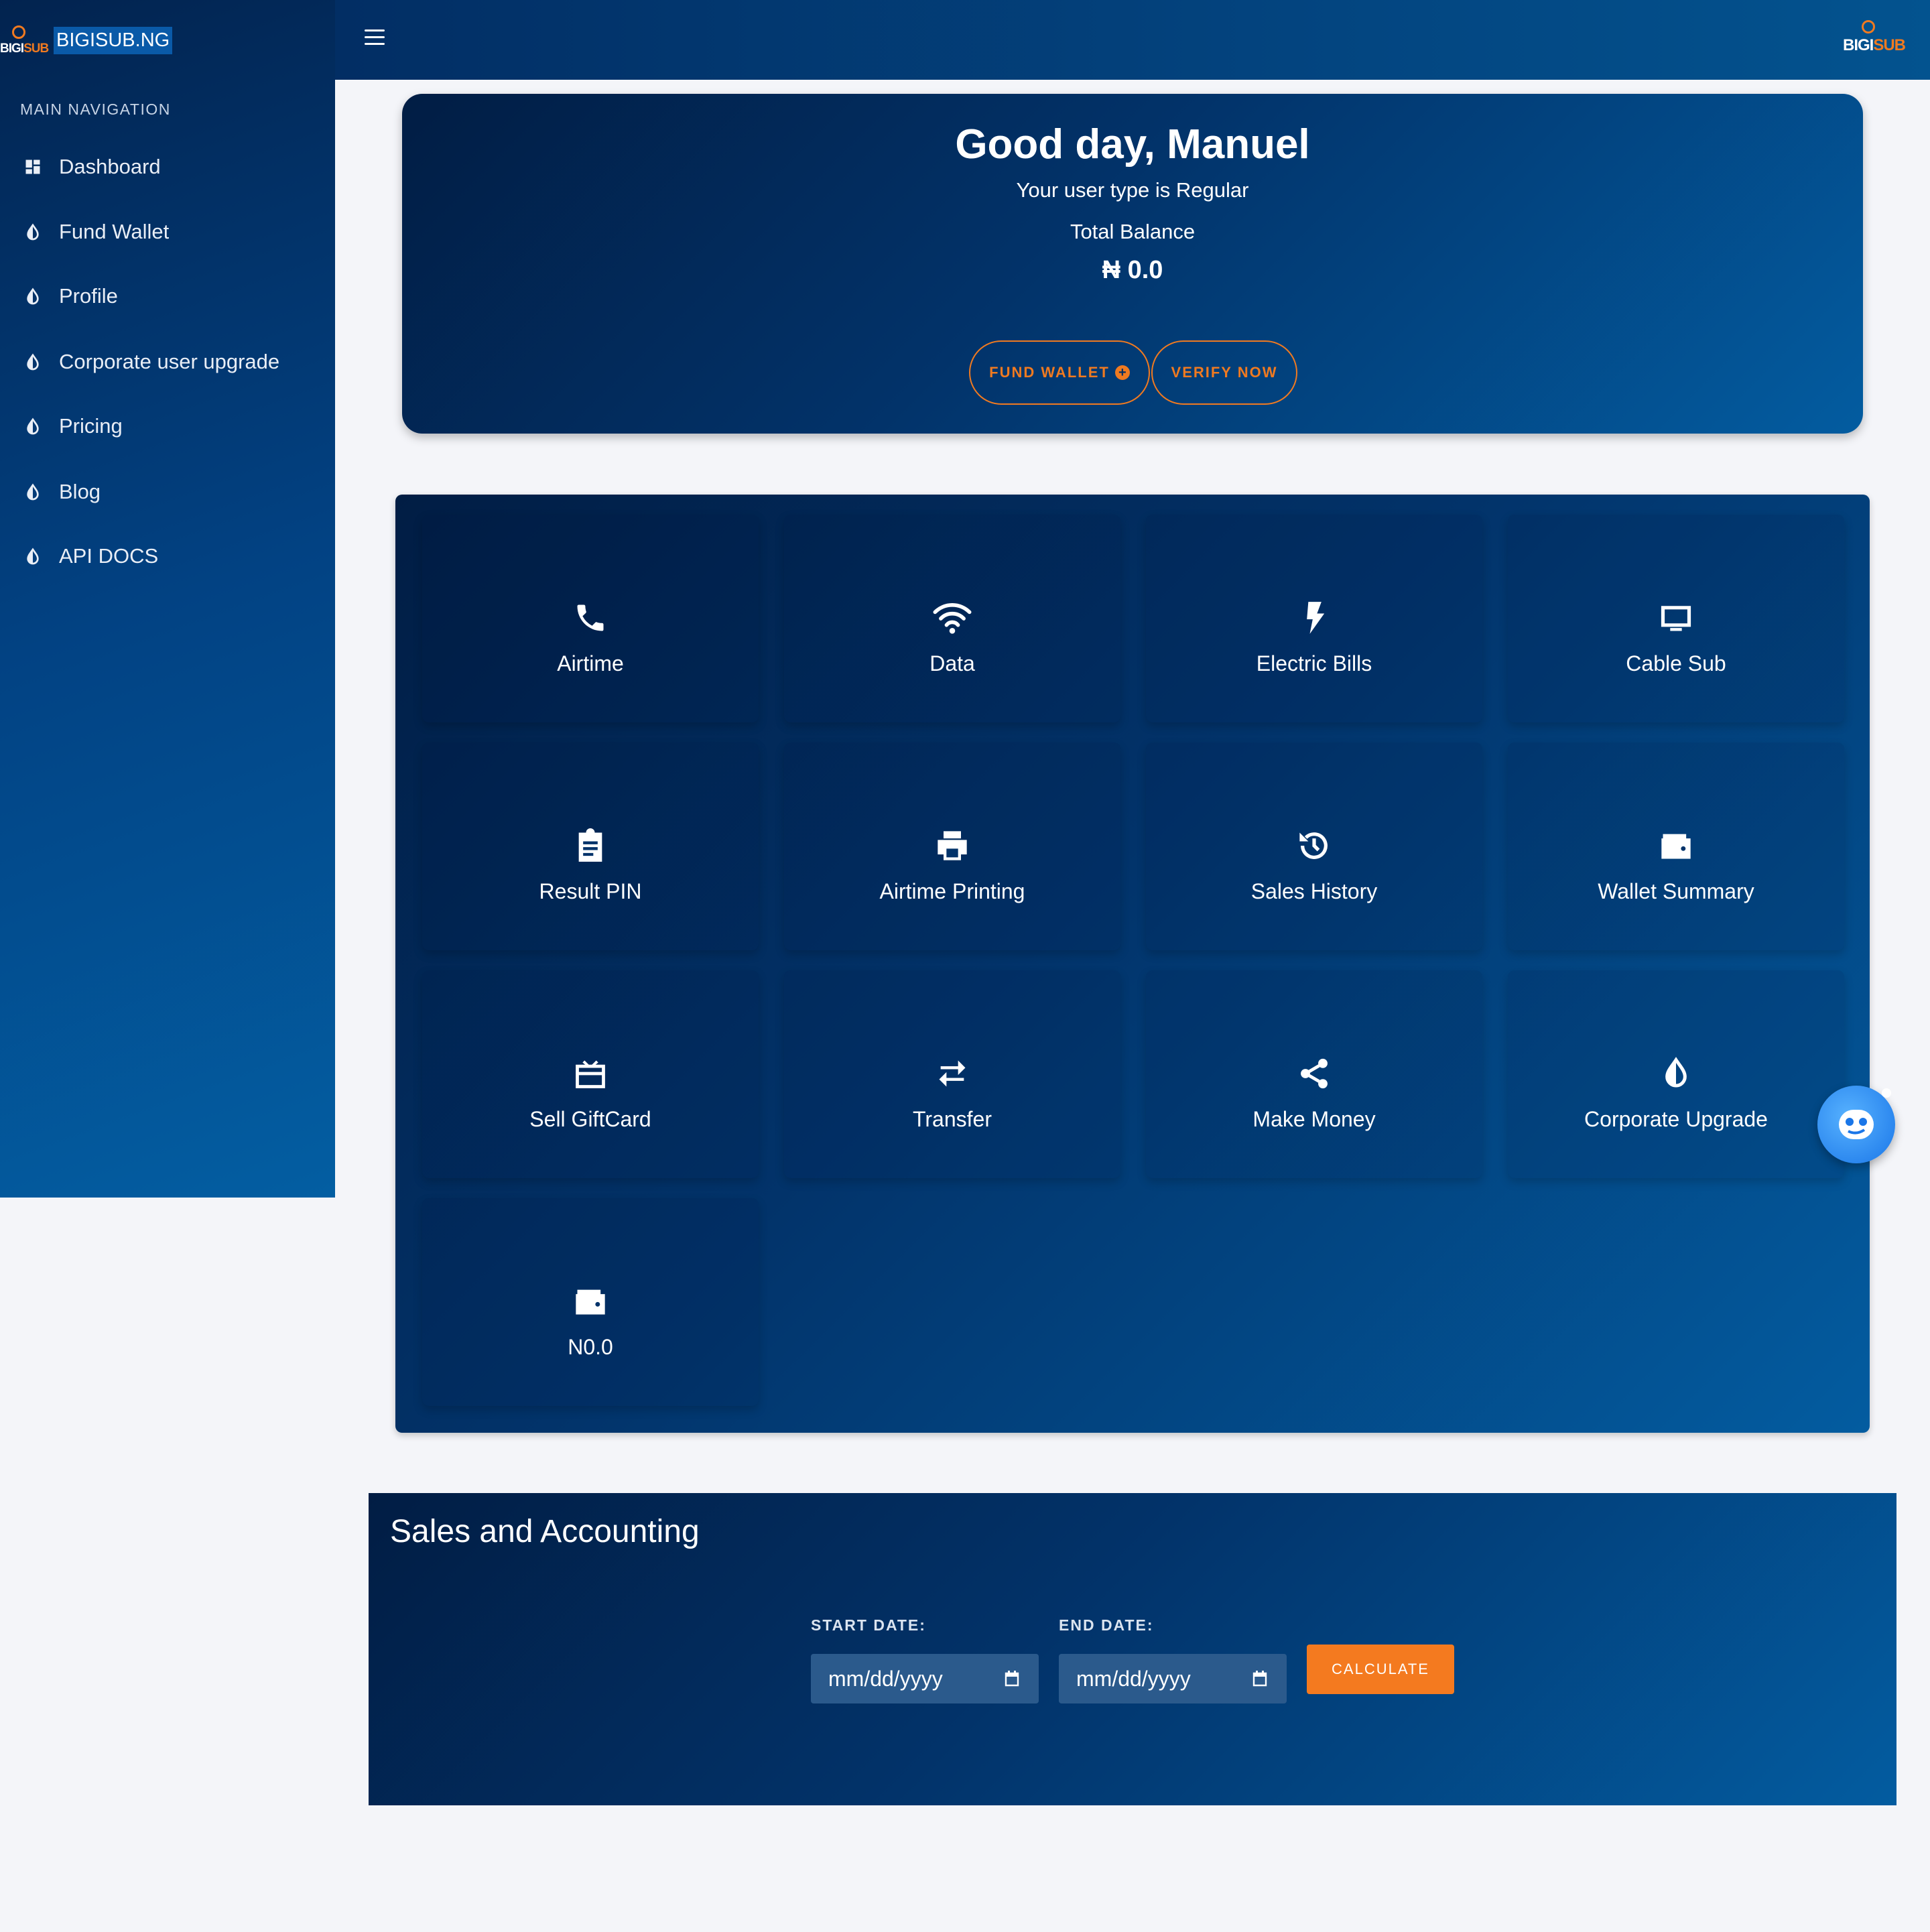  I want to click on share-icon, so click(1314, 1073).